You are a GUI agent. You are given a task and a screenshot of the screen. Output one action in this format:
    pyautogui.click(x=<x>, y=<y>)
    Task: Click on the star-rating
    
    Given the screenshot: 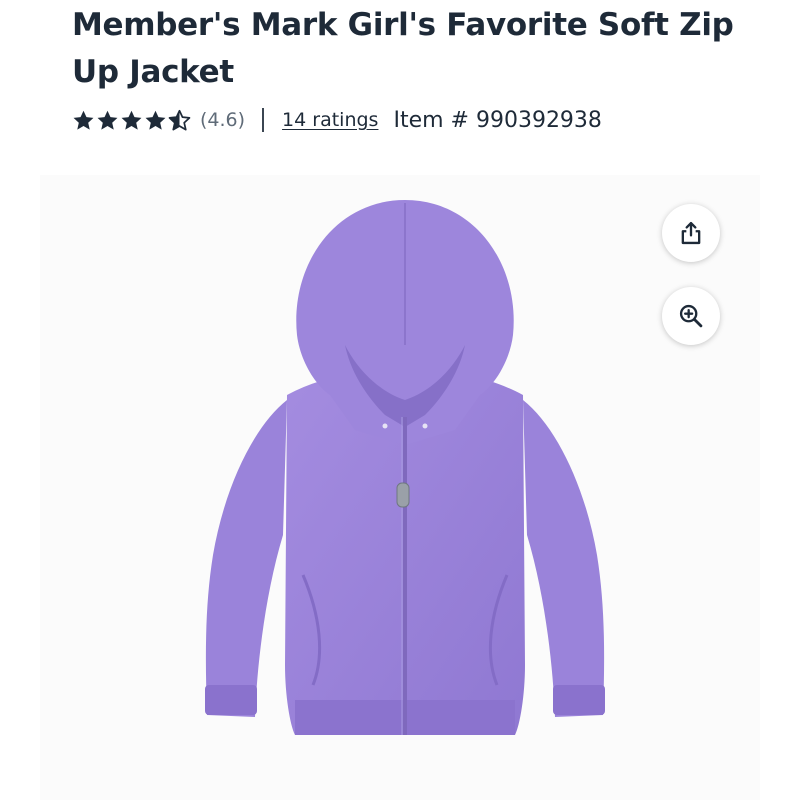 What is the action you would take?
    pyautogui.click(x=131, y=120)
    